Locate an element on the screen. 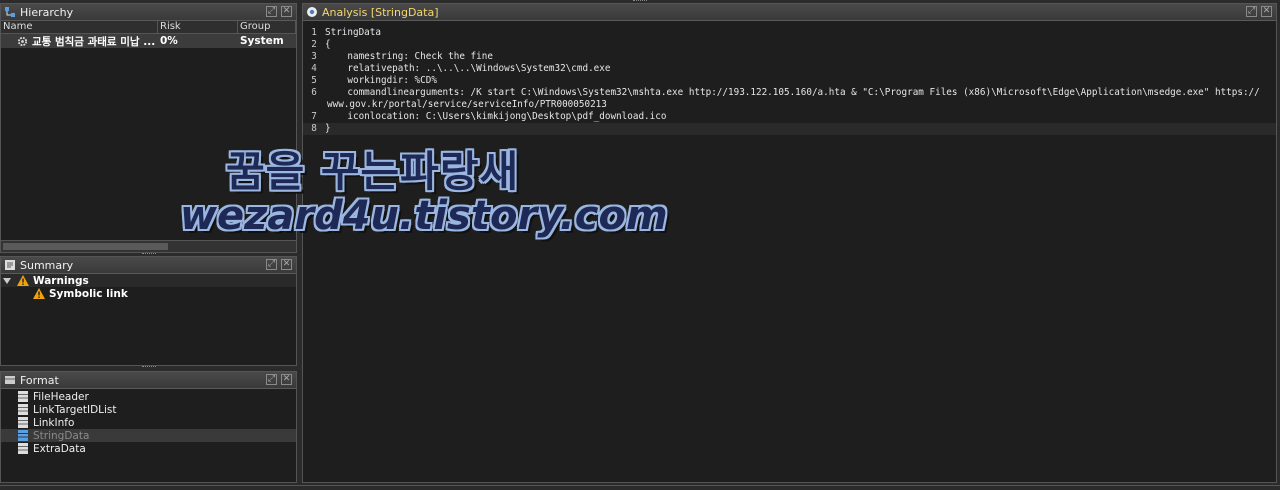 This screenshot has height=490, width=1280. line-text: namestring: Check the fine is located at coordinates (409, 56).